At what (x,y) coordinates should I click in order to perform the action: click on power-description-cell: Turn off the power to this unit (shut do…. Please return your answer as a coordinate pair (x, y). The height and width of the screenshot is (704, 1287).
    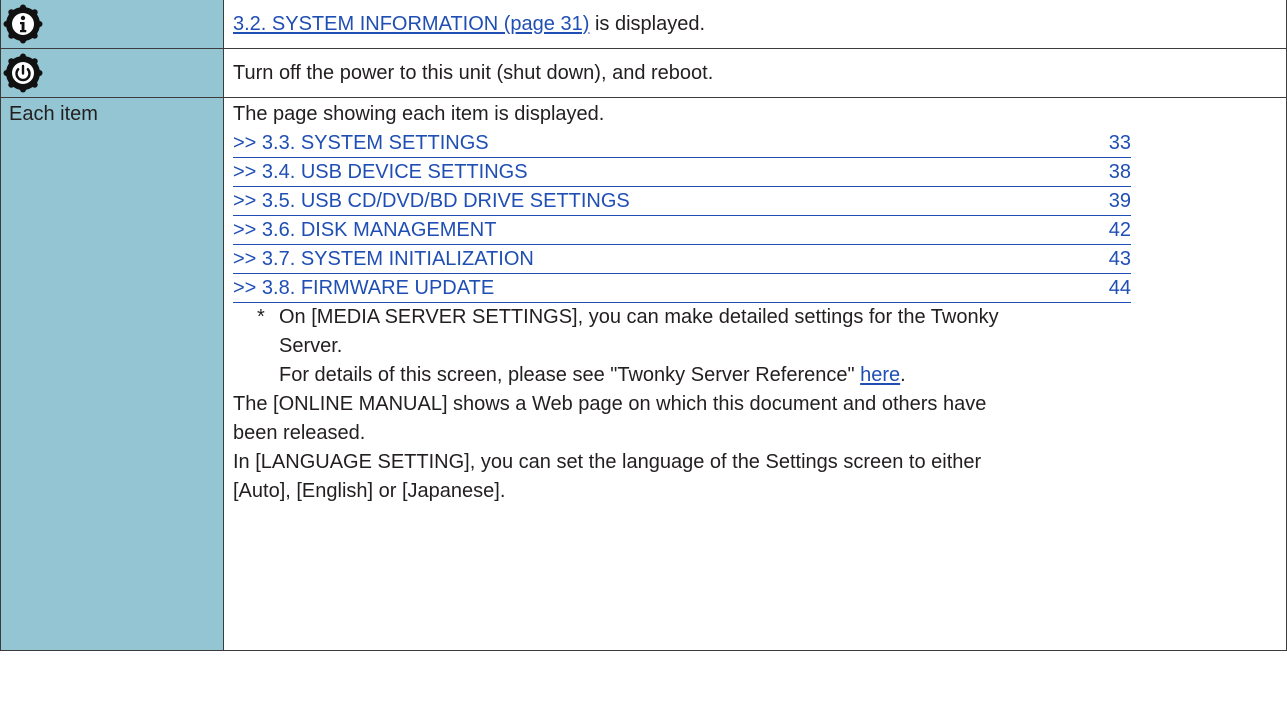
    Looking at the image, I should click on (755, 73).